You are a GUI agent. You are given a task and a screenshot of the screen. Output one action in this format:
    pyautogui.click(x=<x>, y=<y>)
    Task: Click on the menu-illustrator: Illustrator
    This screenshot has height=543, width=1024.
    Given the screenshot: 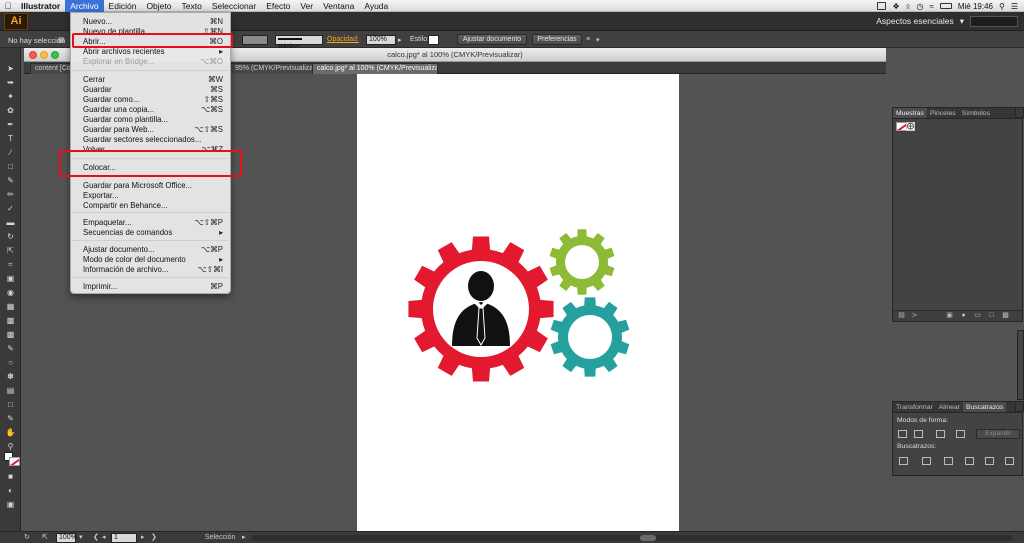 What is the action you would take?
    pyautogui.click(x=40, y=6)
    